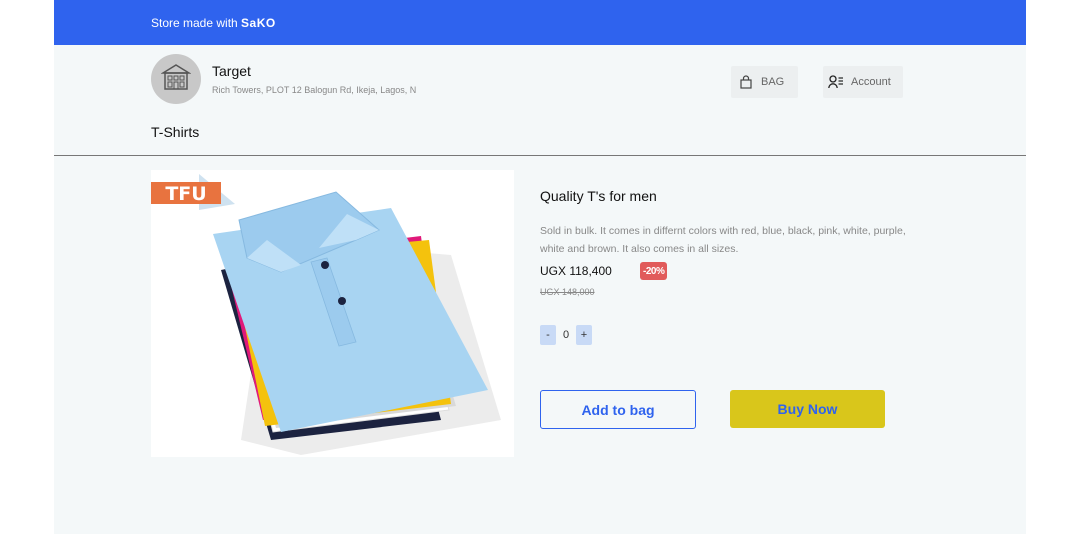 The width and height of the screenshot is (1080, 534). Describe the element at coordinates (548, 335) in the screenshot. I see `quantity-decrease-button: -` at that location.